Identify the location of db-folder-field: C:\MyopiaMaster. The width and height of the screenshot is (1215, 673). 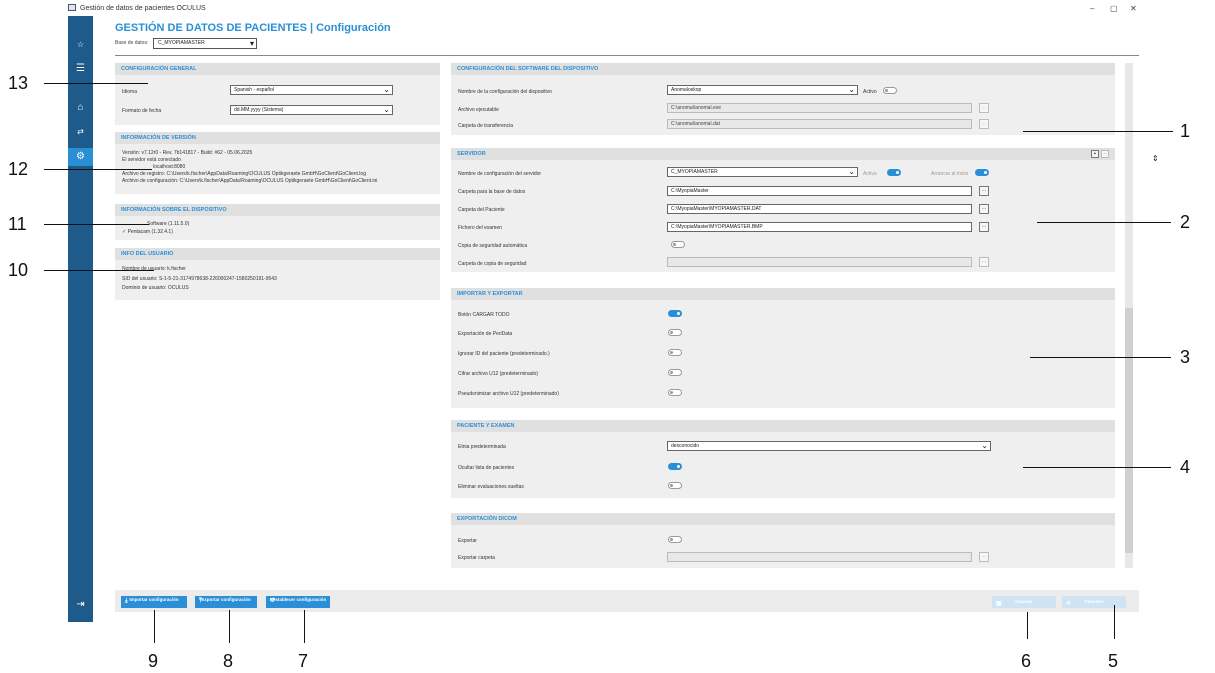
(819, 191).